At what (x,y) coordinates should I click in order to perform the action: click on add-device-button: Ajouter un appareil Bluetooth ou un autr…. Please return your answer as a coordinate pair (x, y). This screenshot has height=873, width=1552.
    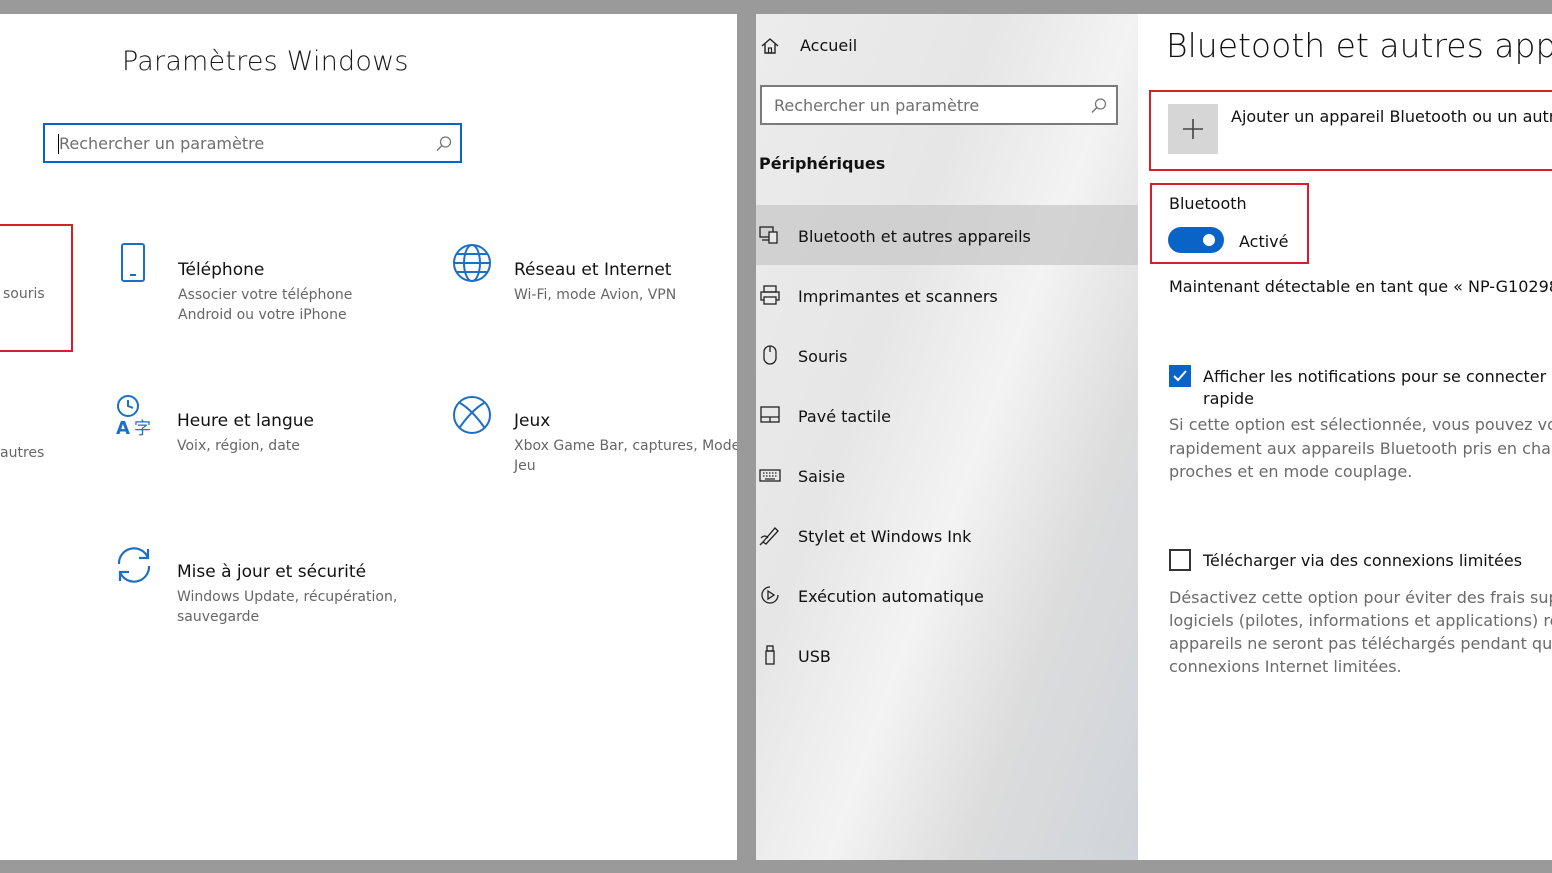
    Looking at the image, I should click on (1360, 130).